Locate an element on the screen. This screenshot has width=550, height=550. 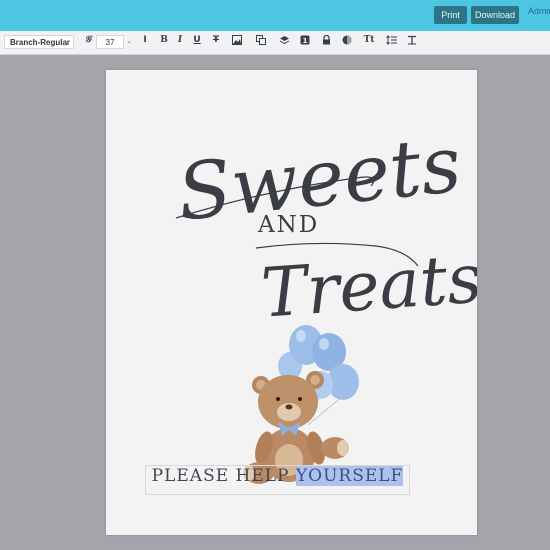
layers-icon is located at coordinates (284, 42).